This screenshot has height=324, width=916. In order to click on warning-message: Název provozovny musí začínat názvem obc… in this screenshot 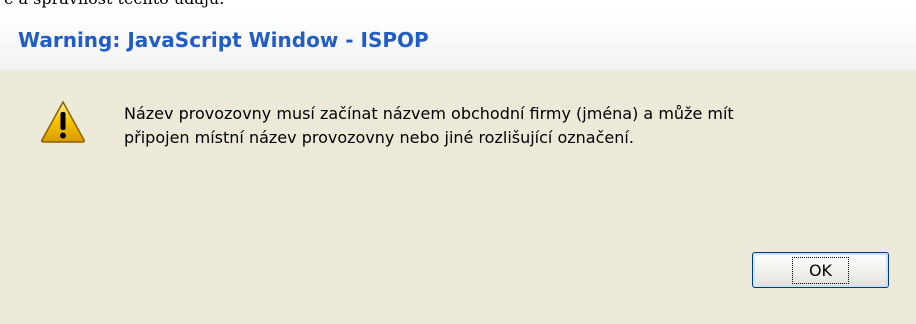, I will do `click(504, 126)`.